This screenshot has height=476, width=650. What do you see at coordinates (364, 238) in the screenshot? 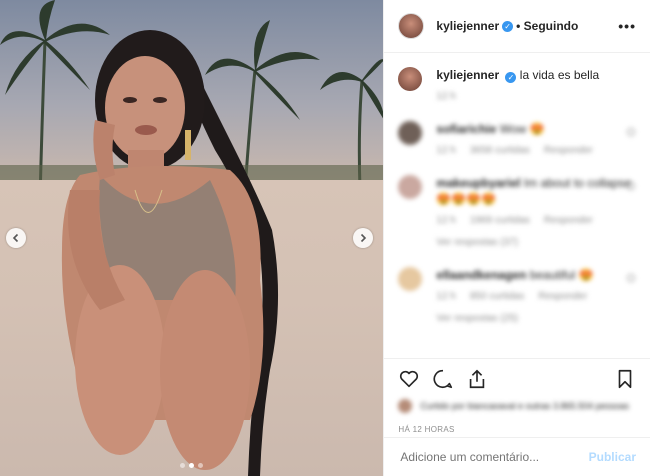
I see `chevron-right-icon` at bounding box center [364, 238].